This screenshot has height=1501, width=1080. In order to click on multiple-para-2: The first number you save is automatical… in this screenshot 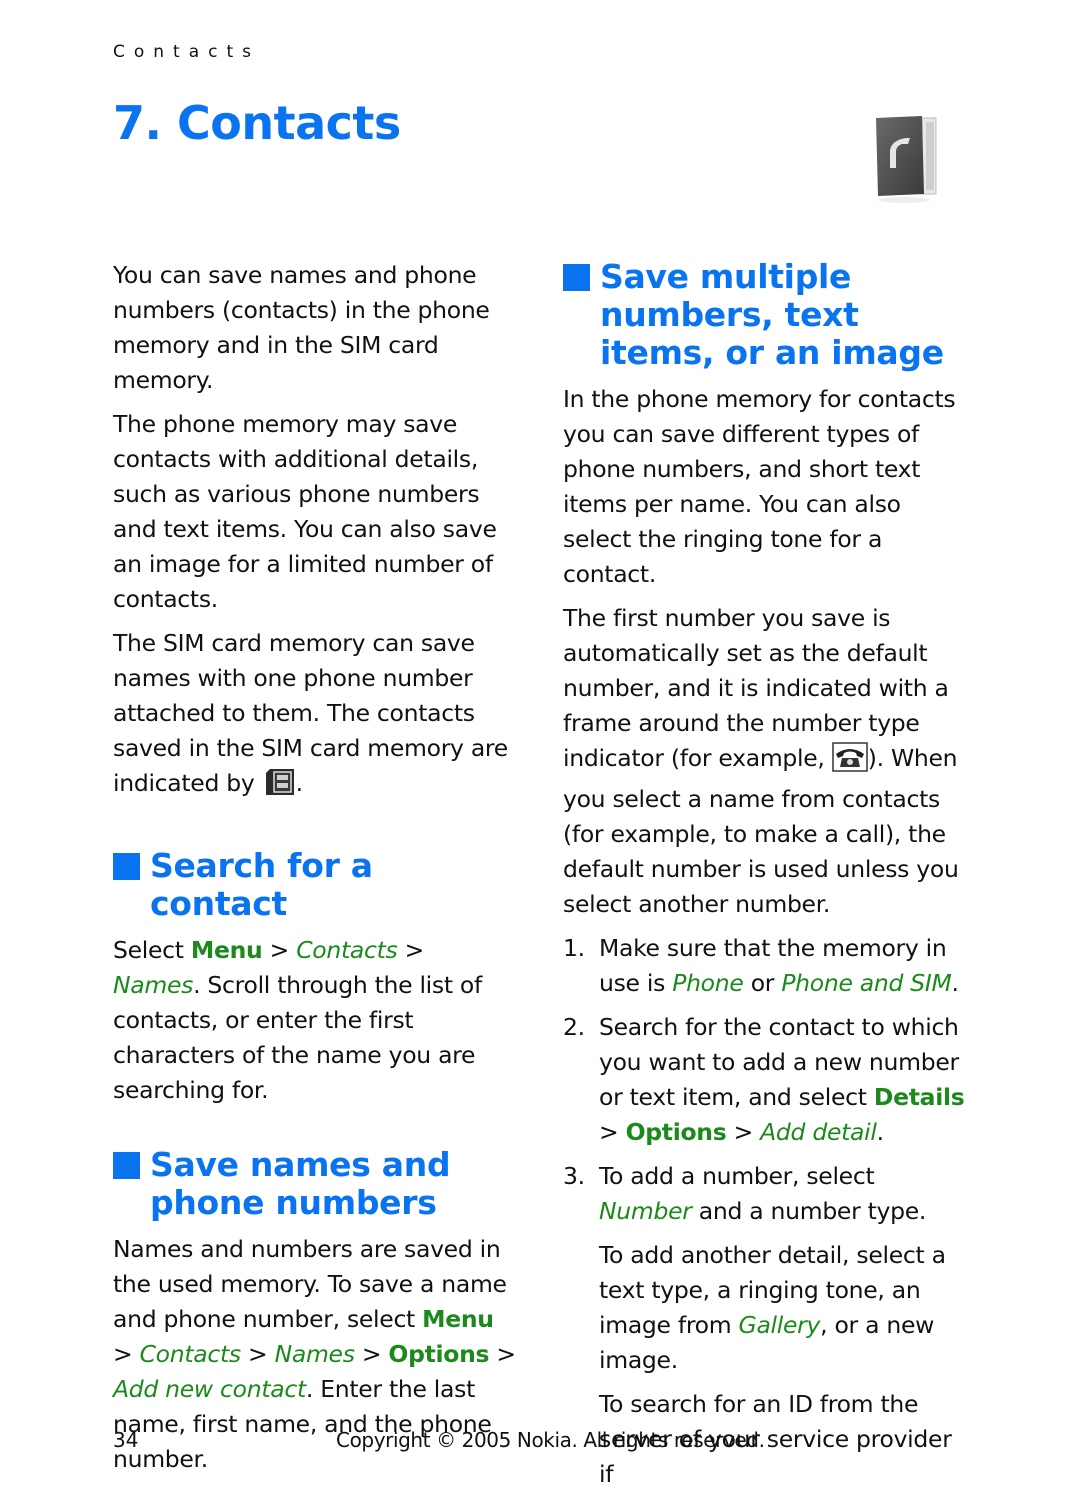, I will do `click(765, 761)`.